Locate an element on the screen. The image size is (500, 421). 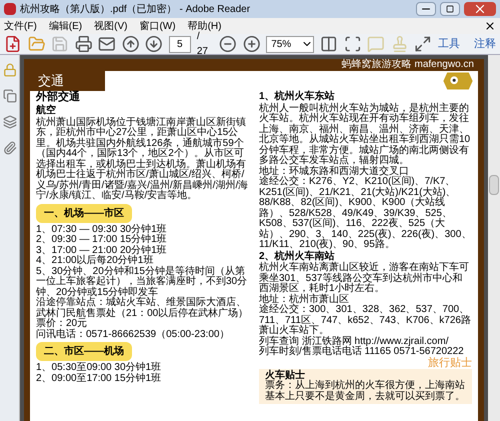
paragraph: 沿途停靠站点：城站火车站、维景国际大酒店、武林门民航售票处（21：00以后停在武林广场） is located at coordinates (142, 308).